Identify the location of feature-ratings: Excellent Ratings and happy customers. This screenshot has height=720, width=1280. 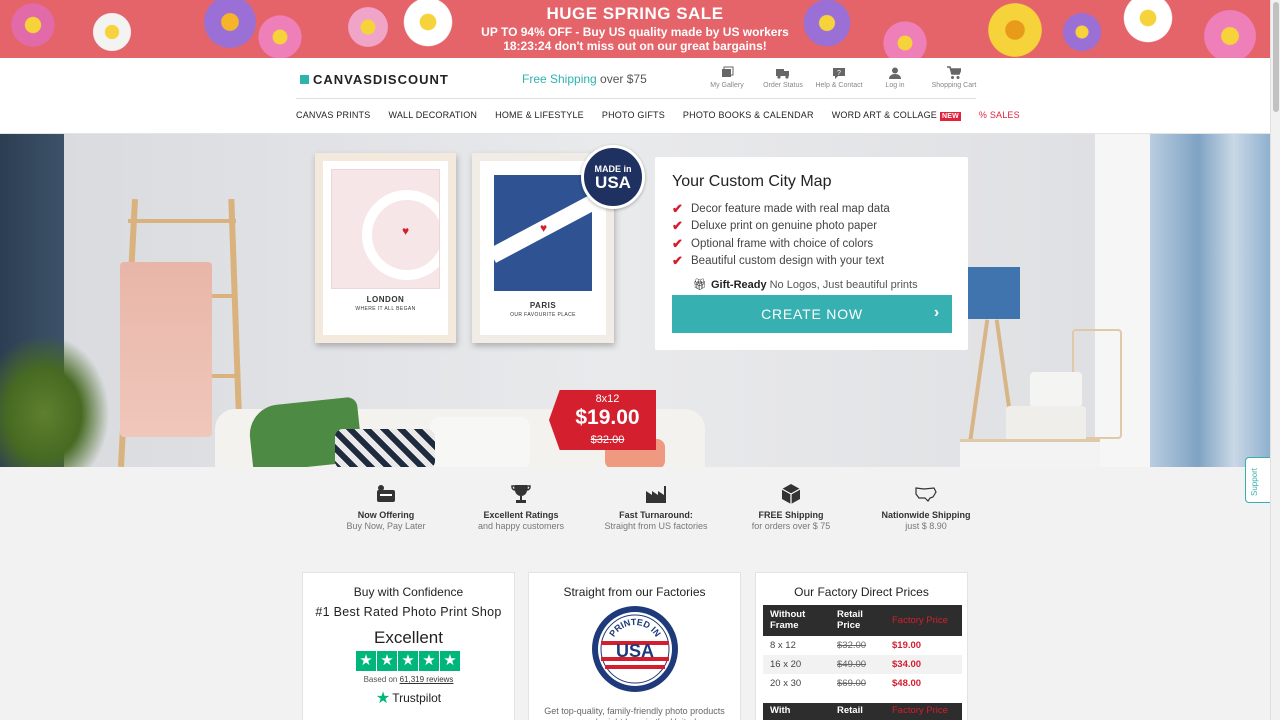
(521, 506).